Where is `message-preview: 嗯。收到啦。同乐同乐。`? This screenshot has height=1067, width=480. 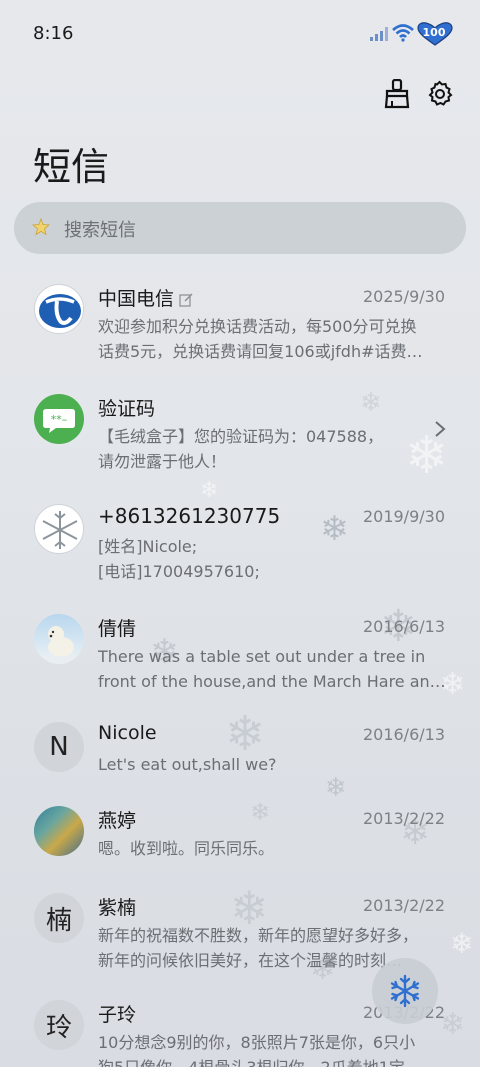
message-preview: 嗯。收到啦。同乐同乐。 is located at coordinates (186, 848).